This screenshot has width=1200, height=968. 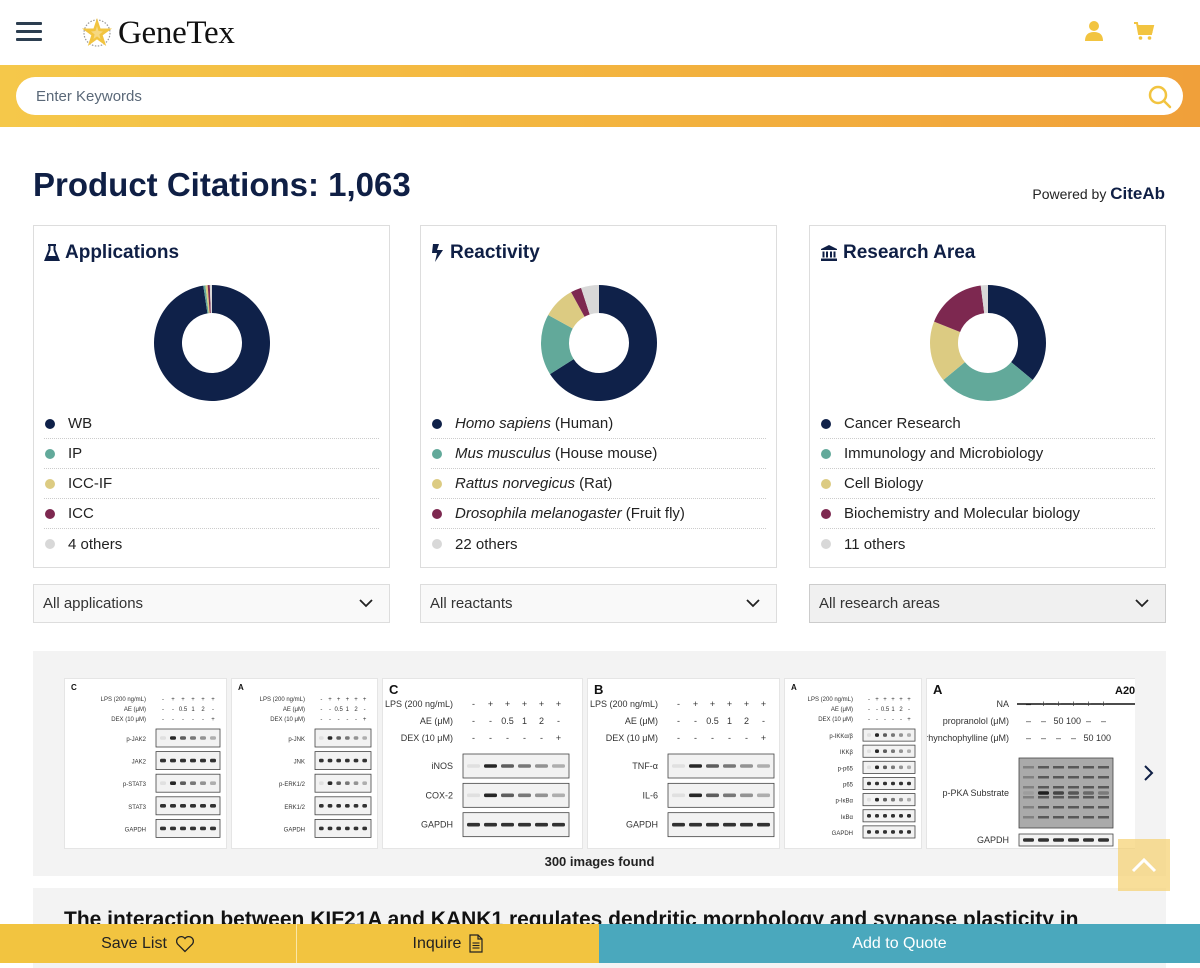 What do you see at coordinates (193, 710) in the screenshot?
I see `lane-mark: 1` at bounding box center [193, 710].